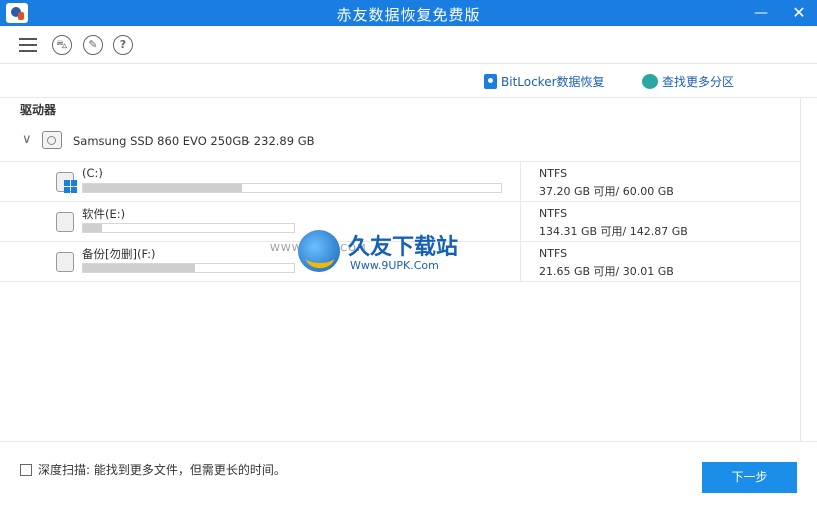  What do you see at coordinates (188, 470) in the screenshot?
I see `deep-scan-description: 能找到更多文件，但需更长的时间。` at bounding box center [188, 470].